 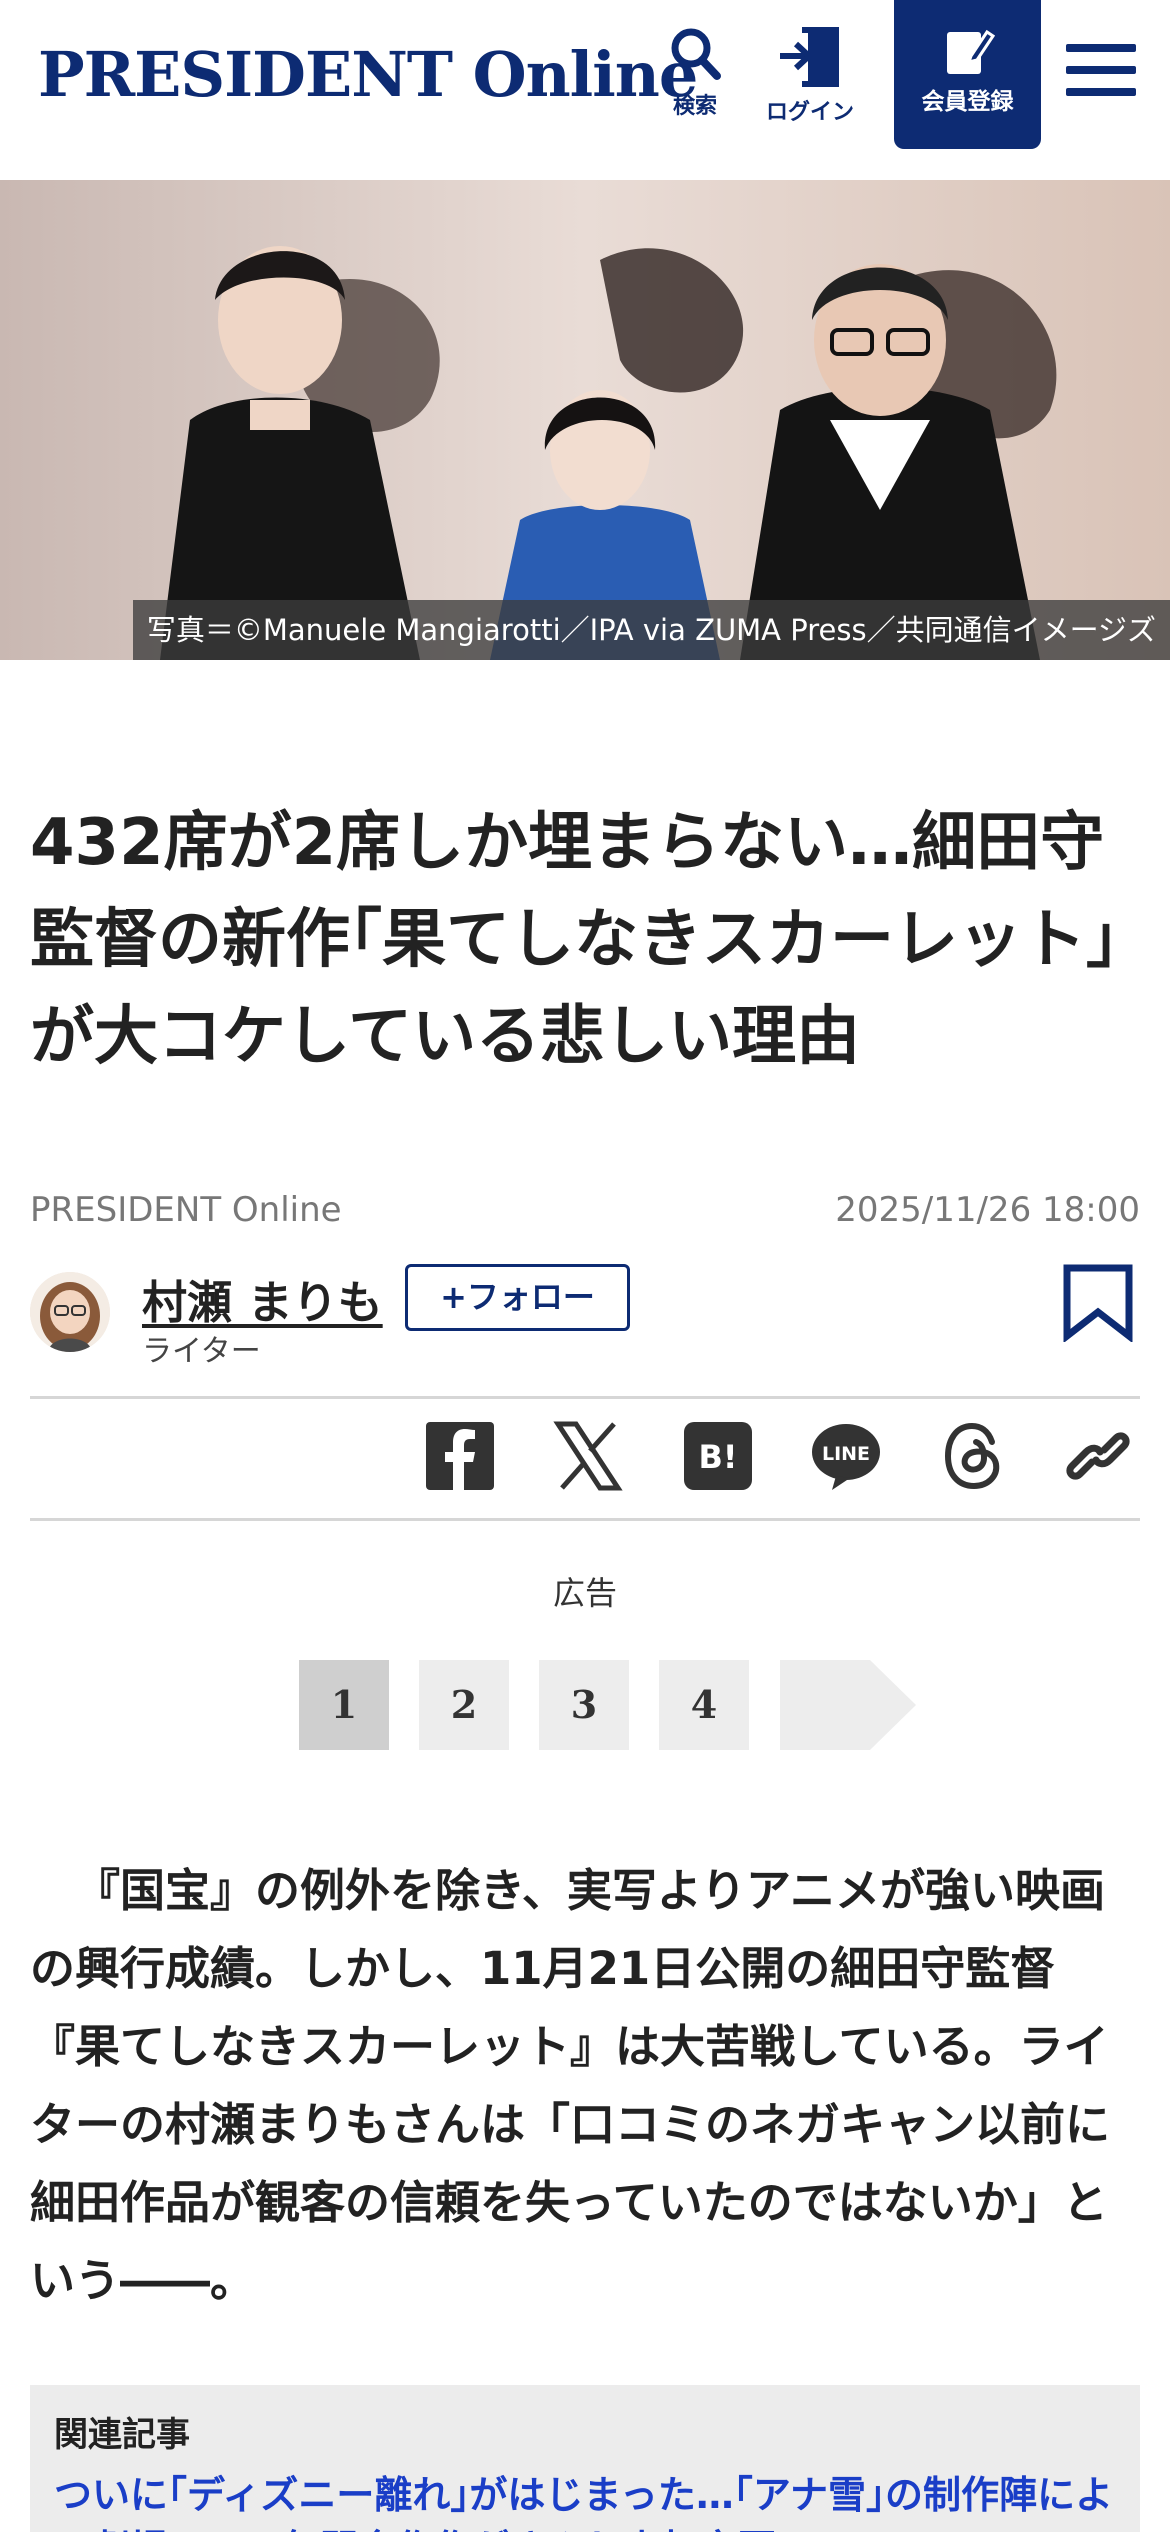 I want to click on article-date: 2025/11/26 18:00, so click(x=987, y=1210).